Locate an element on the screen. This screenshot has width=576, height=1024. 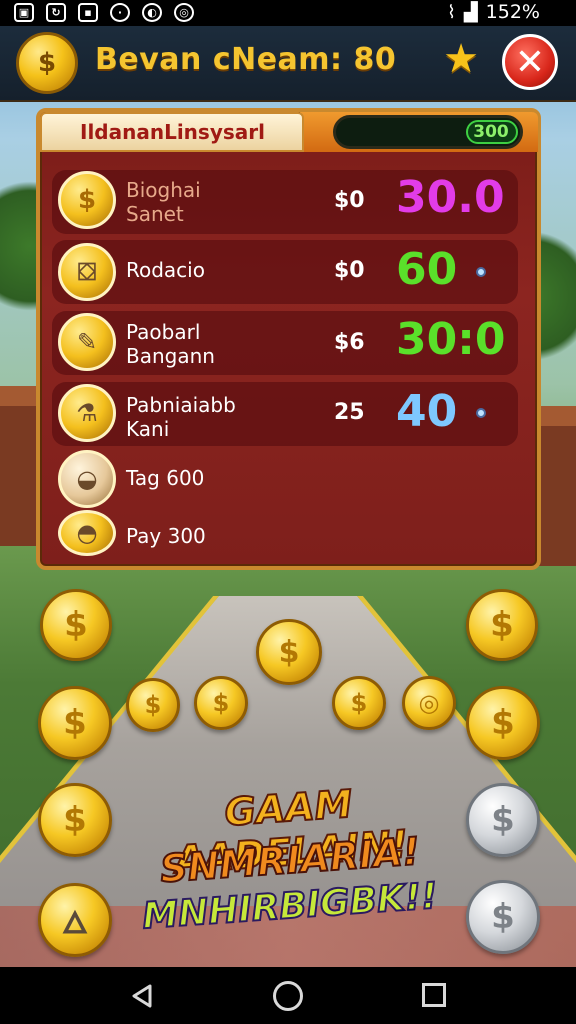
row-label: Pabniaiabb Kani is located at coordinates (181, 417).